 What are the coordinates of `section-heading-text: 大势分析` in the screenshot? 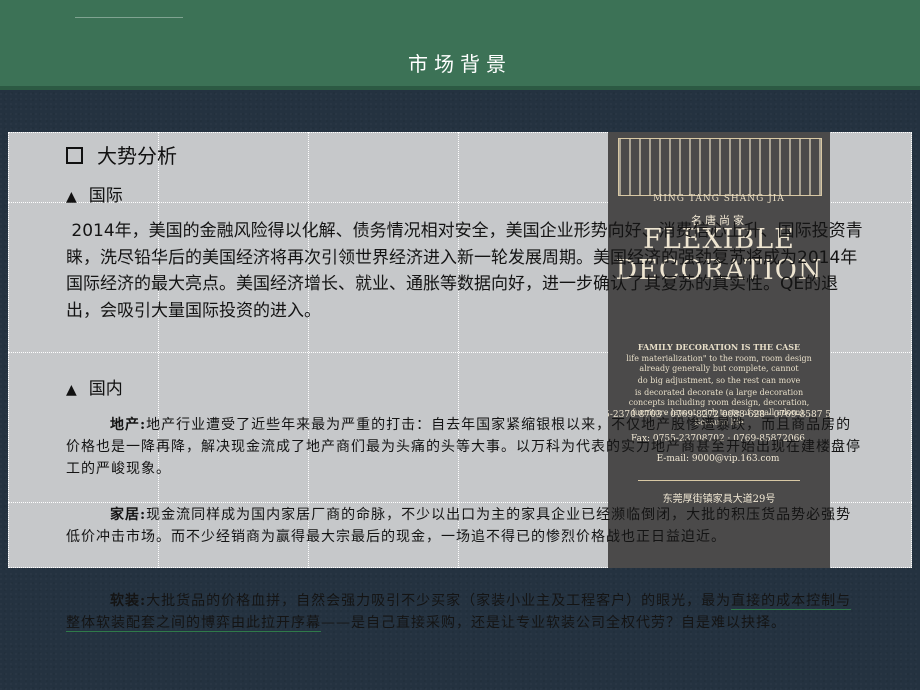 It's located at (137, 156).